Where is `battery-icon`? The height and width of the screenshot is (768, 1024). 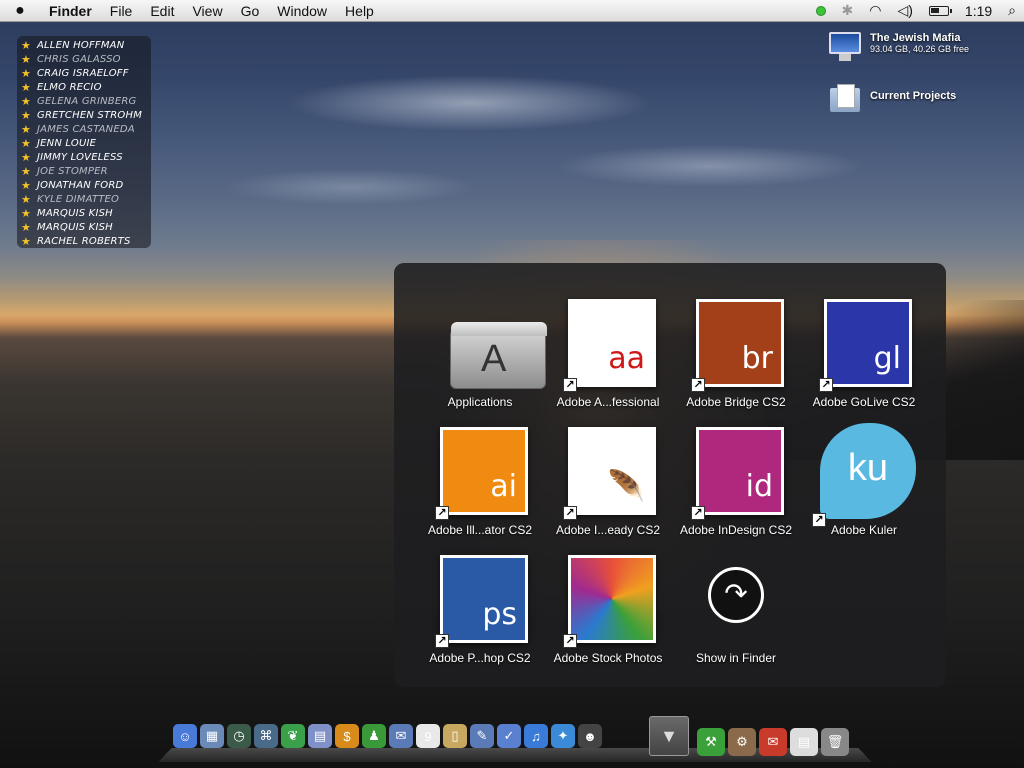 battery-icon is located at coordinates (939, 10).